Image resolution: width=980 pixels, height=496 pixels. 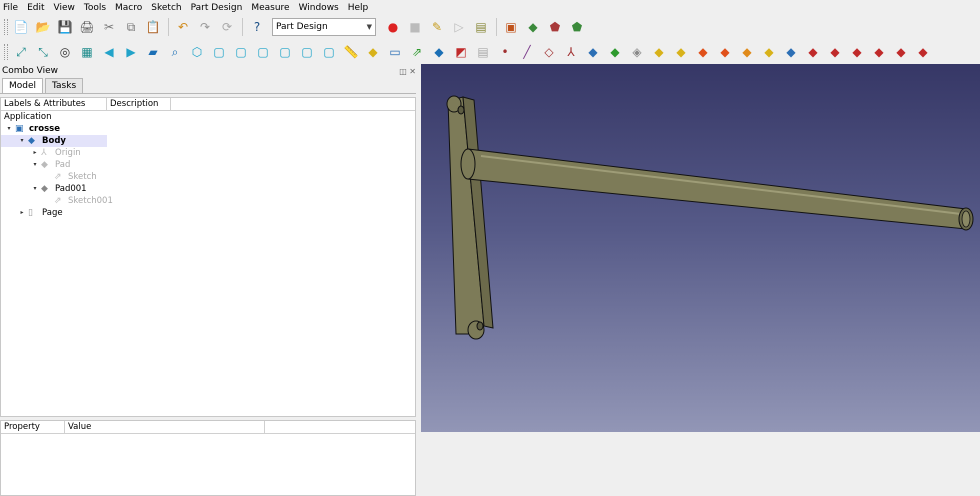 I want to click on paste-icon: 📋, so click(x=153, y=27).